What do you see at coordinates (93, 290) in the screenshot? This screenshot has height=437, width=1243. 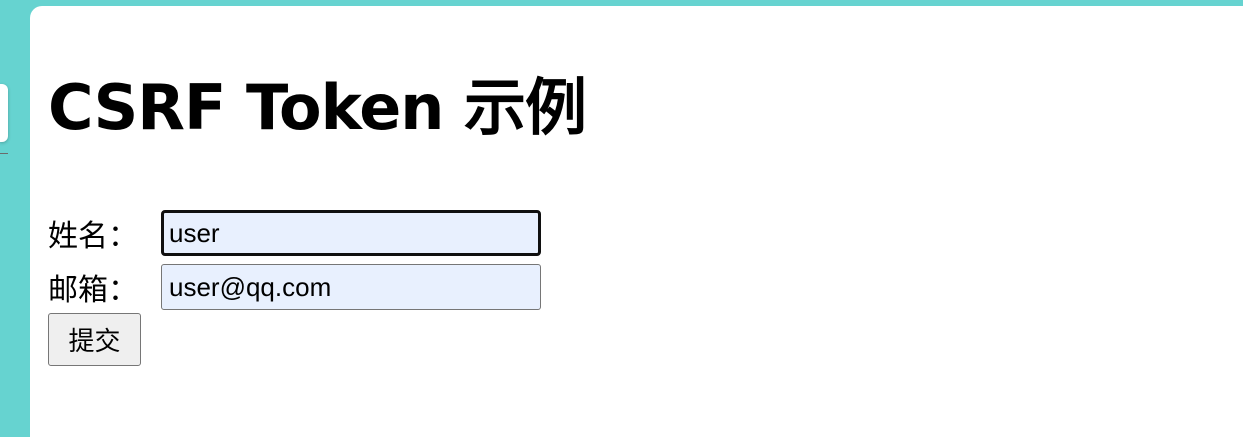 I see `email-label: 邮箱：` at bounding box center [93, 290].